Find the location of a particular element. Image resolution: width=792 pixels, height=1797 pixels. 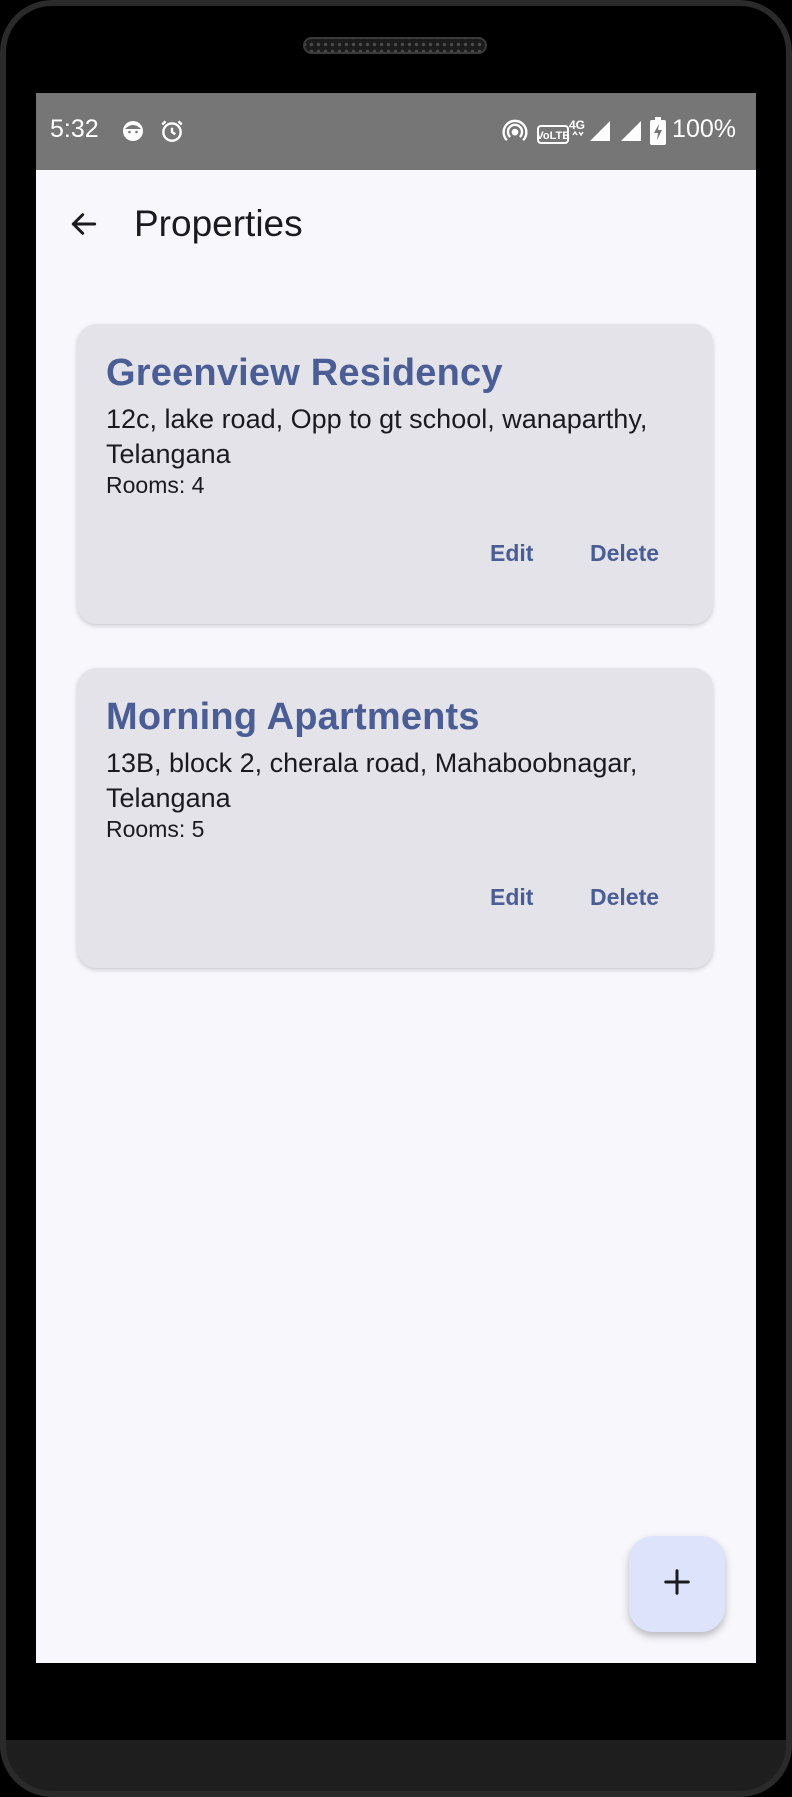

property-name: Morning Apartments is located at coordinates (293, 717).